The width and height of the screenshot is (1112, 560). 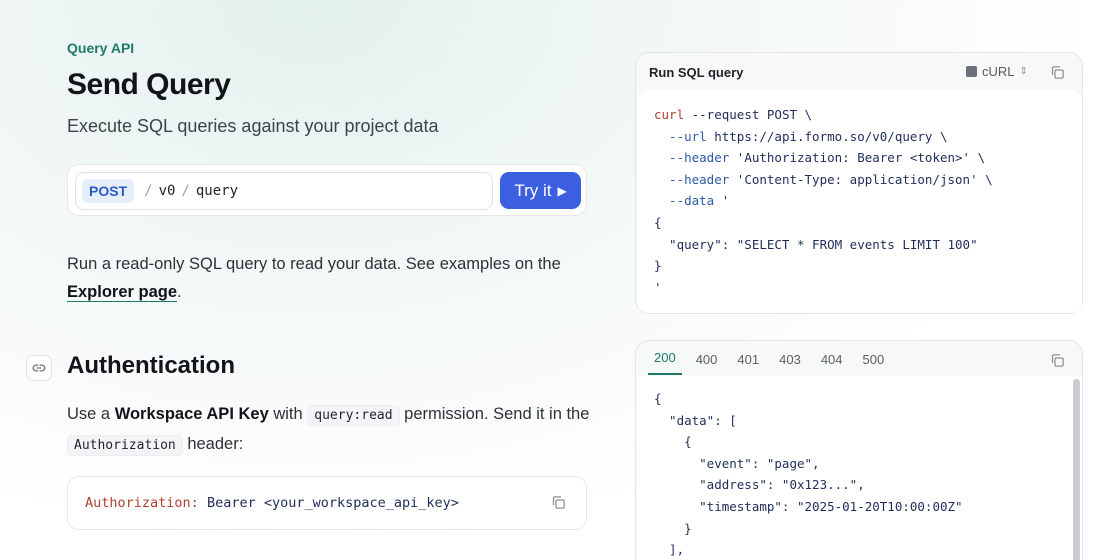 What do you see at coordinates (759, 485) in the screenshot?
I see `code-line: "address": "0x123...",` at bounding box center [759, 485].